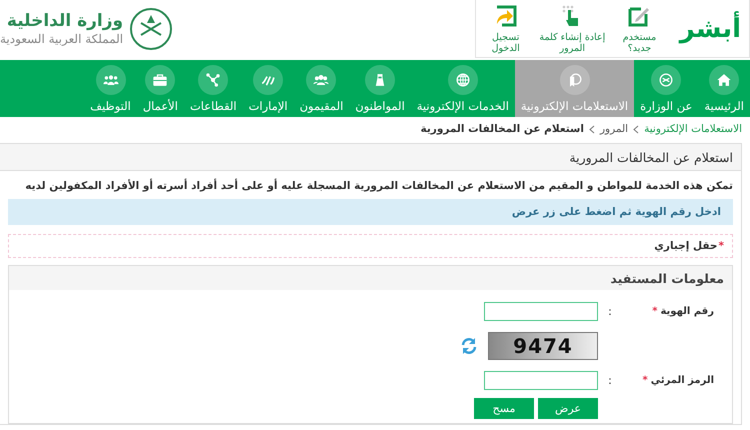  I want to click on breadcrumb-current: استعلام عن المخالفات المرورية, so click(502, 129).